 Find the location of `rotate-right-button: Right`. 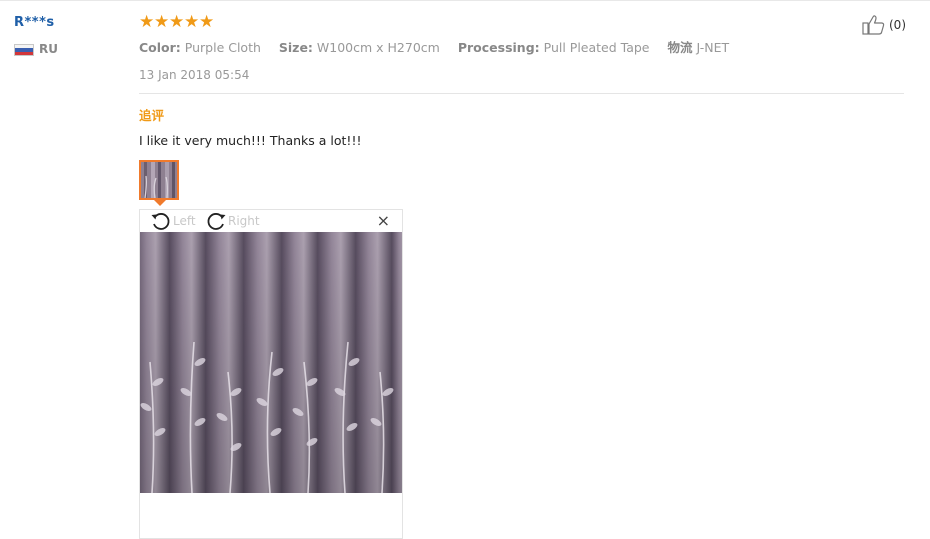

rotate-right-button: Right is located at coordinates (232, 221).